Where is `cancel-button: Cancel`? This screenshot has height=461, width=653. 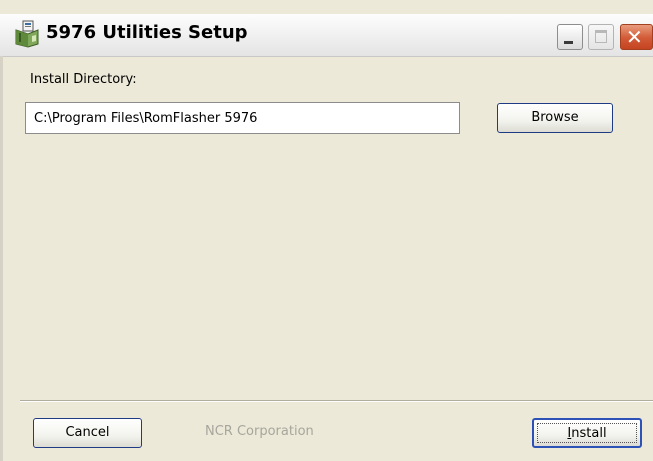
cancel-button: Cancel is located at coordinates (87, 433).